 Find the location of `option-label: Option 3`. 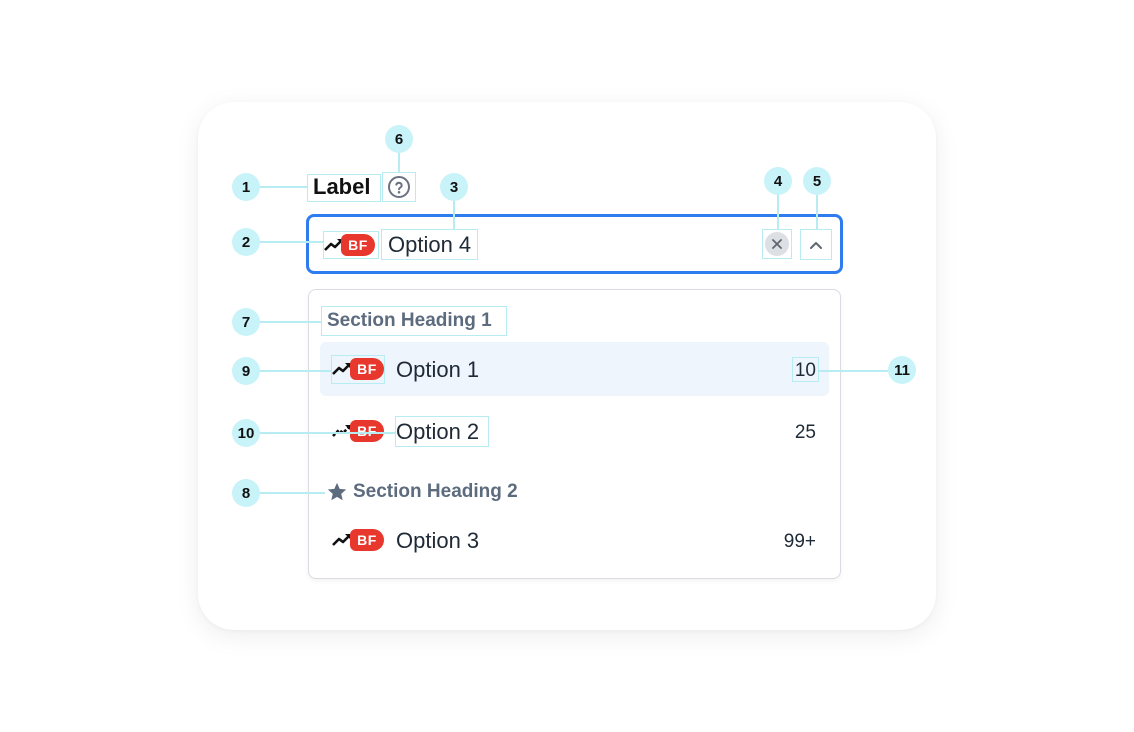

option-label: Option 3 is located at coordinates (438, 540).